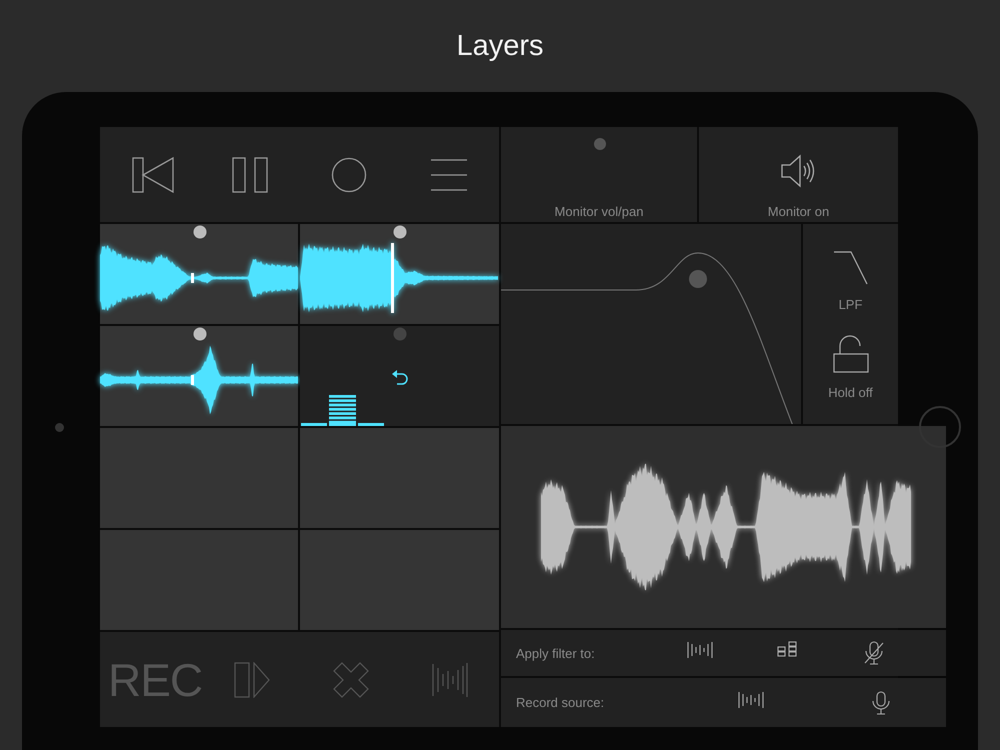 This screenshot has width=1000, height=750. Describe the element at coordinates (698, 279) in the screenshot. I see `filter-handle` at that location.